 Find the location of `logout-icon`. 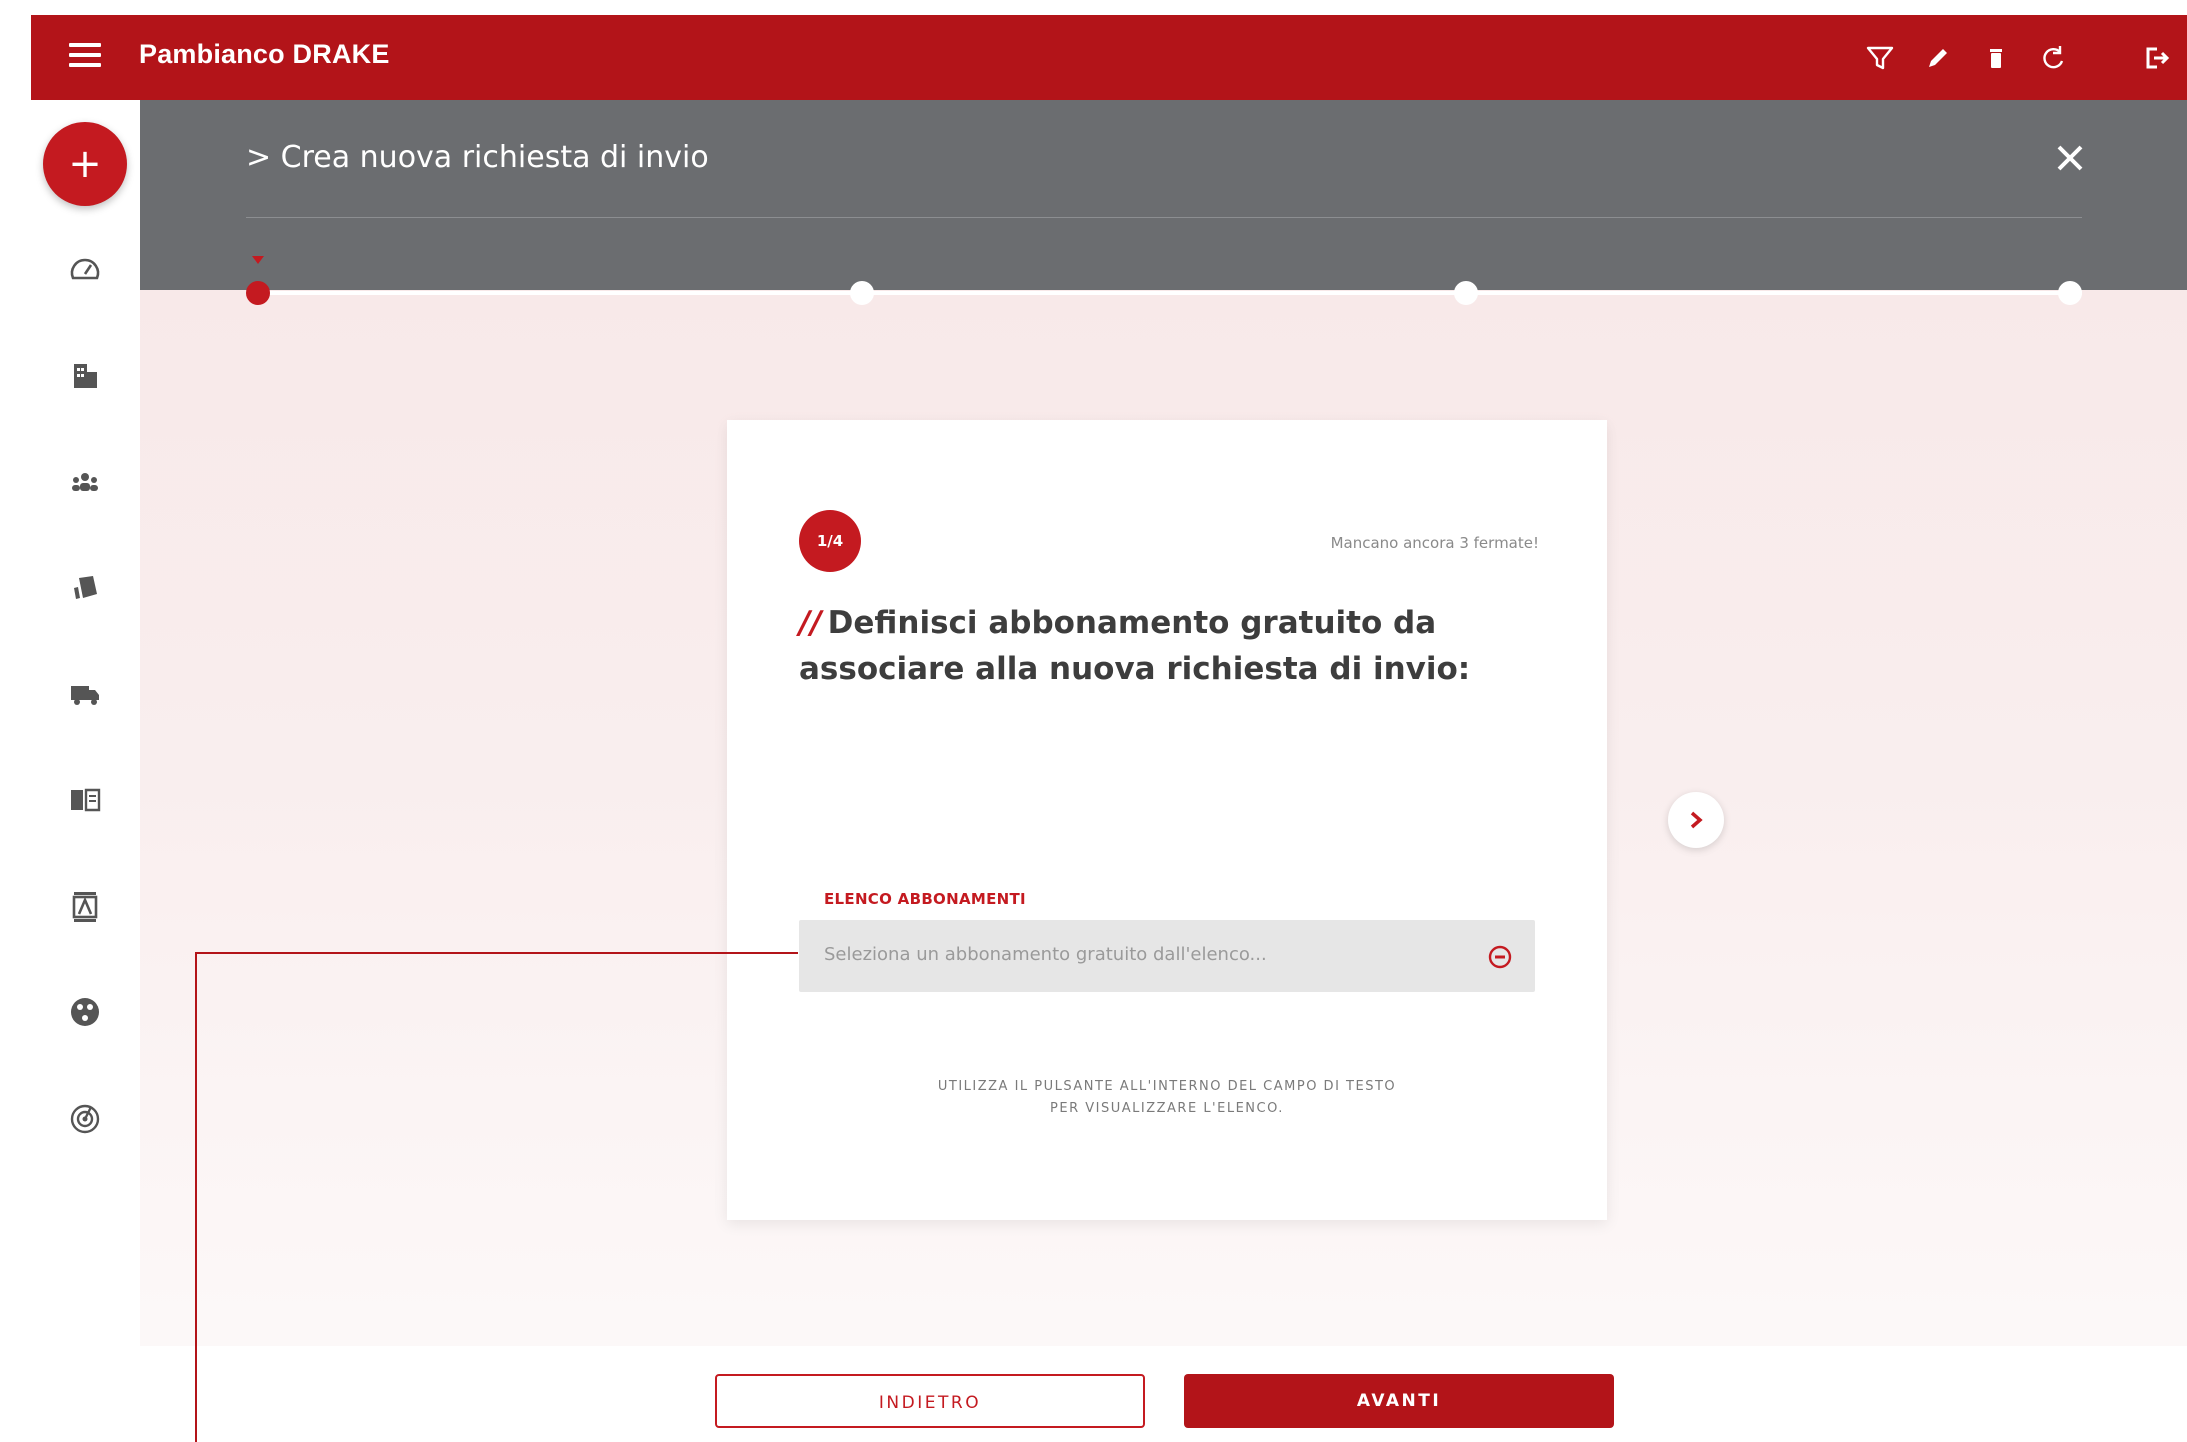

logout-icon is located at coordinates (2156, 58).